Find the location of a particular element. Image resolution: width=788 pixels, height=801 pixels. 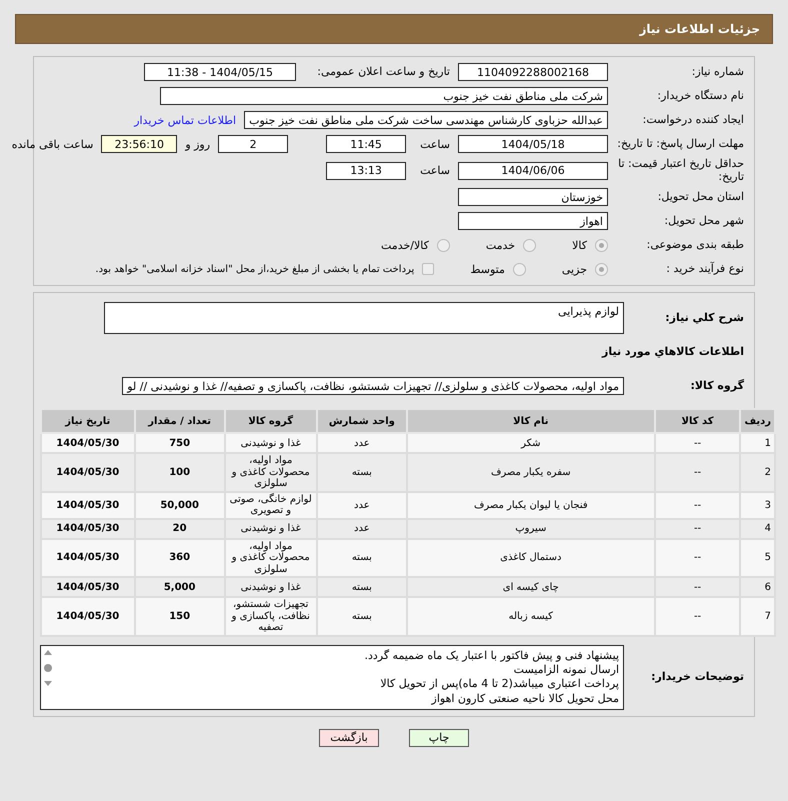

table-cell: 6 is located at coordinates (757, 587).